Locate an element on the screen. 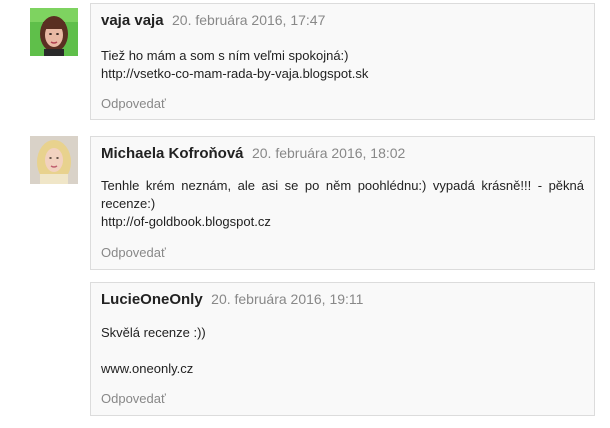 This screenshot has height=428, width=610. comment-spacer is located at coordinates (342, 351).